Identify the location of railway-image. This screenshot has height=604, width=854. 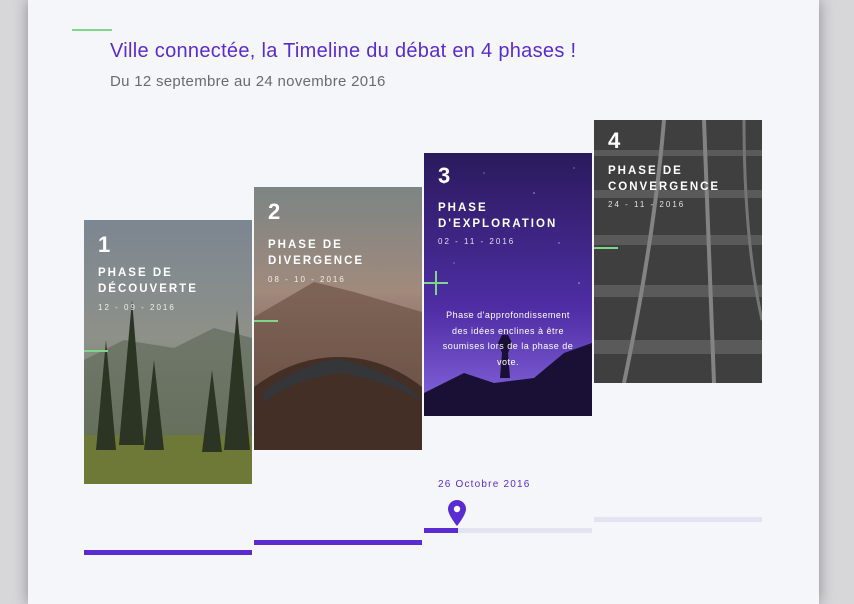
(678, 251).